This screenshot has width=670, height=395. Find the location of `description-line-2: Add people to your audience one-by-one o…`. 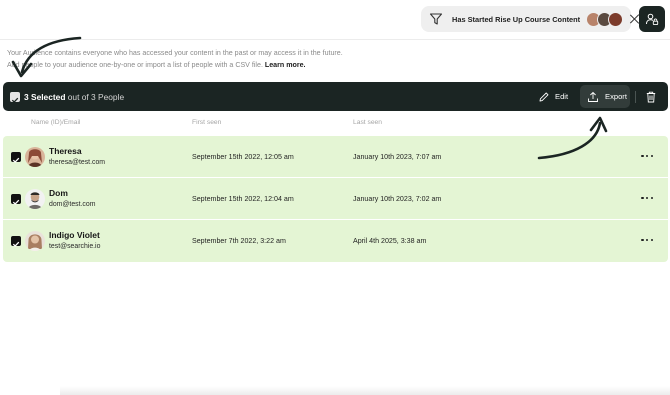

description-line-2: Add people to your audience one-by-one o… is located at coordinates (135, 64).